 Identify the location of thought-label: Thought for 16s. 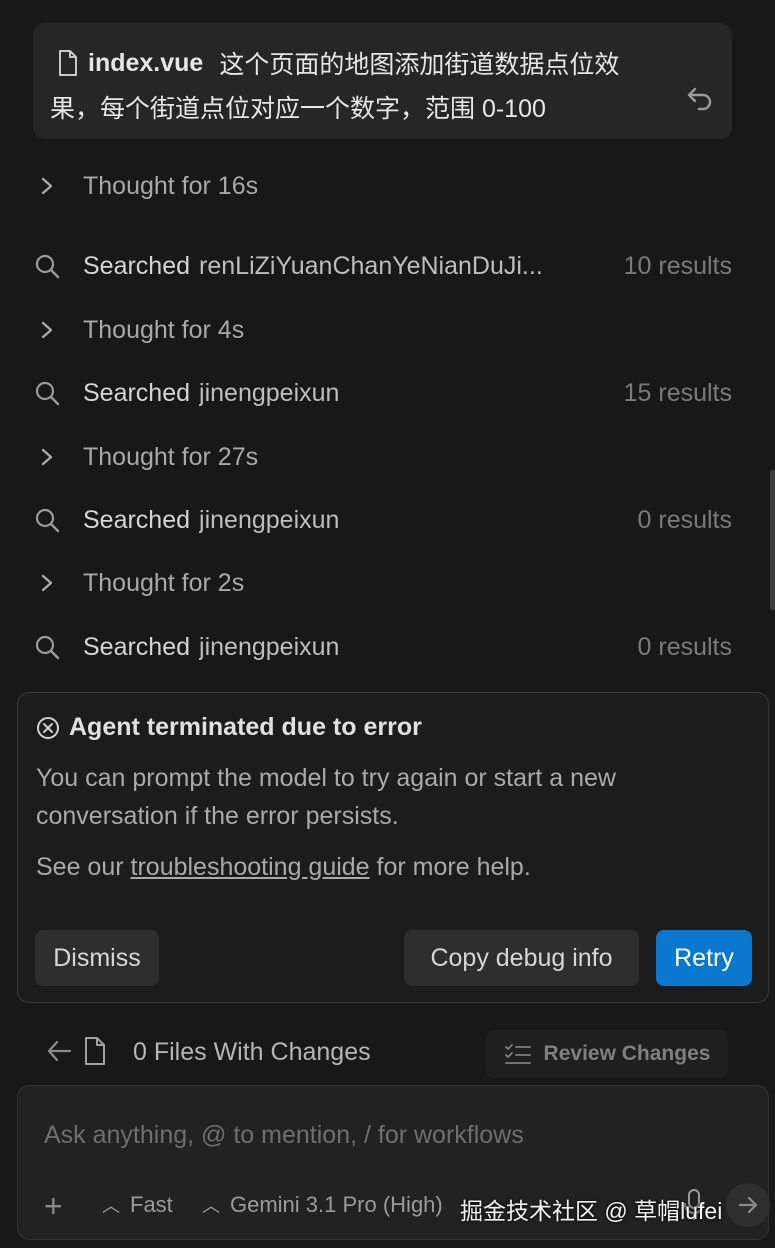
(171, 185).